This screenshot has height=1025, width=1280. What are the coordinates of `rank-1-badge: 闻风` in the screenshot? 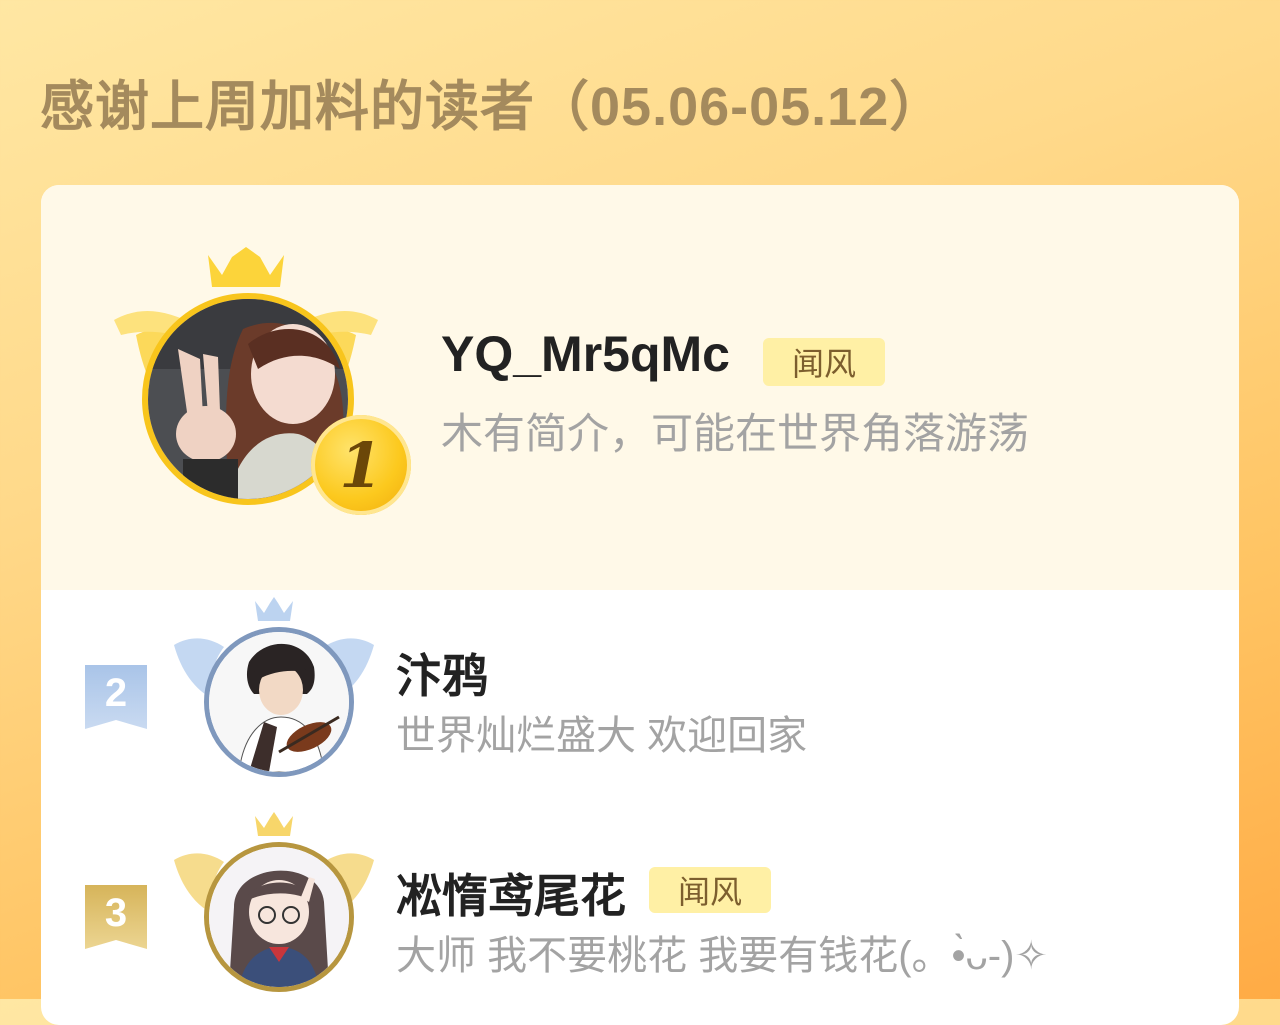 It's located at (824, 362).